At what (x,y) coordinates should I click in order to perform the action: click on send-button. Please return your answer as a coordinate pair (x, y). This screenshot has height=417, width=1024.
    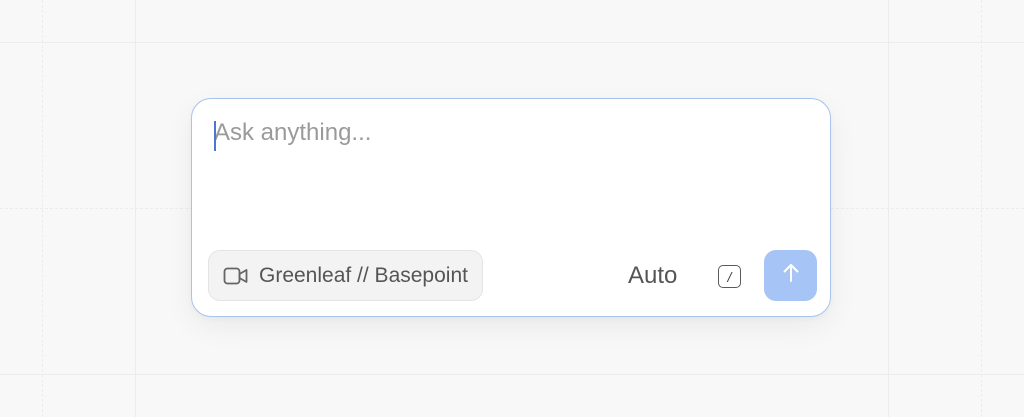
    Looking at the image, I should click on (790, 275).